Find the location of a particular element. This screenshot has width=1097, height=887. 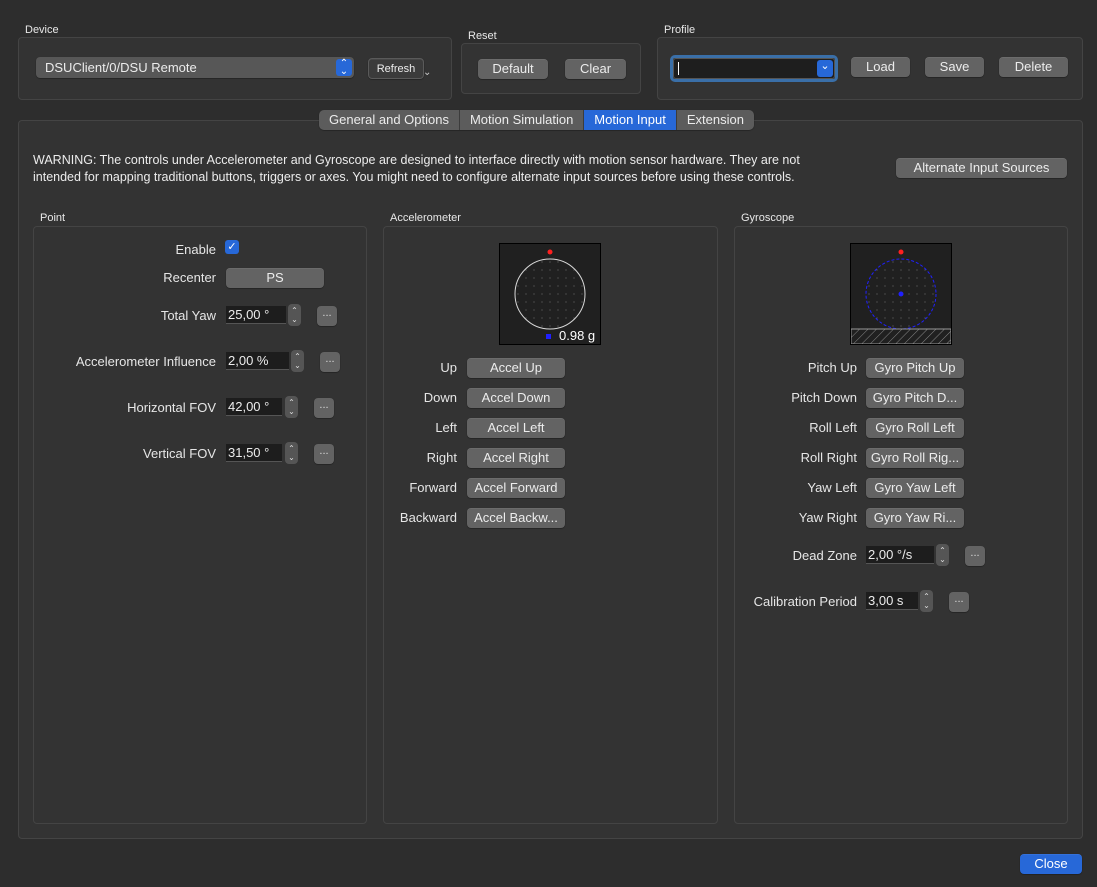

dead-zone-field: 2,00 °/s is located at coordinates (900, 555).